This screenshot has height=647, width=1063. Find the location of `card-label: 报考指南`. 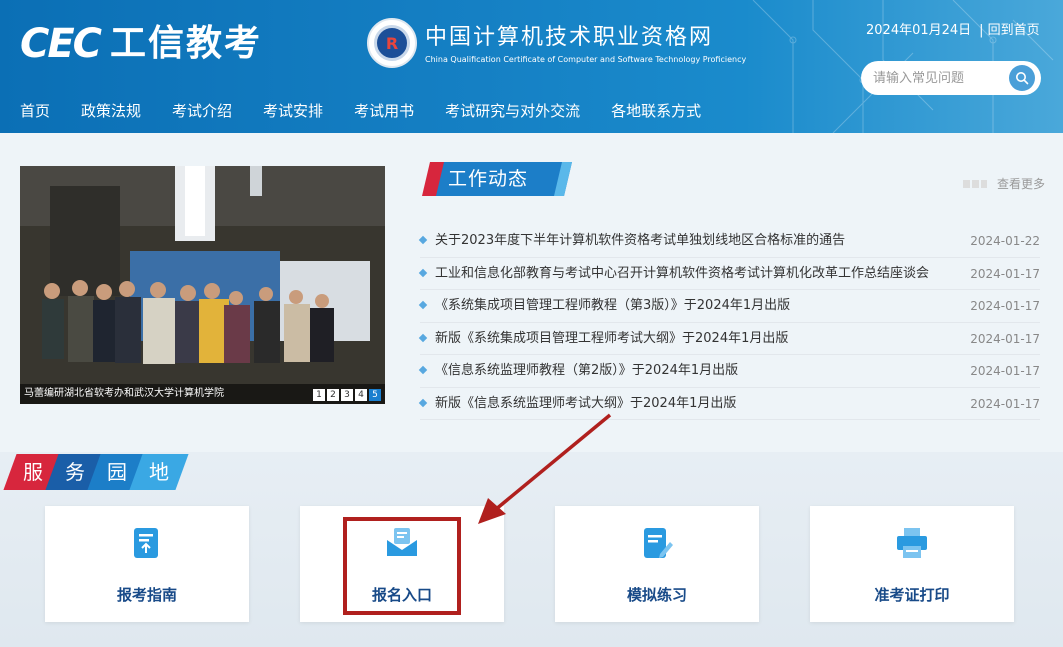

card-label: 报考指南 is located at coordinates (146, 595).